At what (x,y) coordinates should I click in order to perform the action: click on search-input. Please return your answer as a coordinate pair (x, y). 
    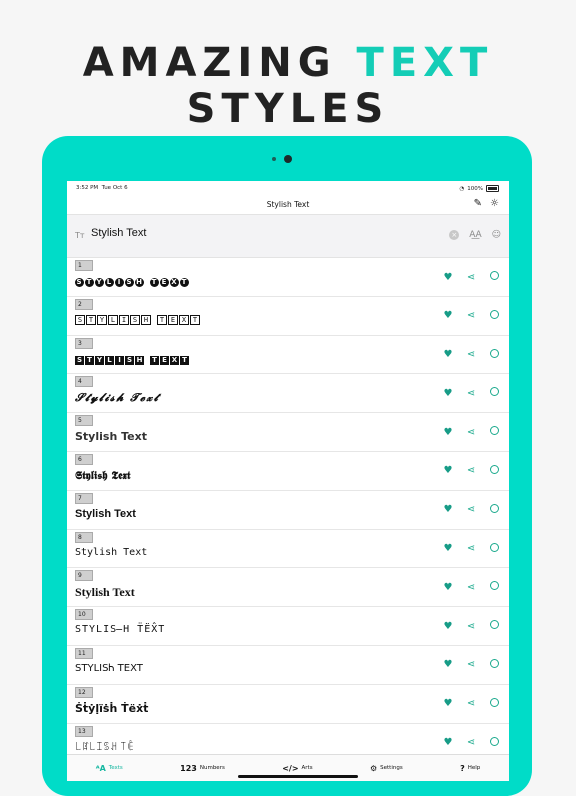
    Looking at the image, I should click on (261, 233).